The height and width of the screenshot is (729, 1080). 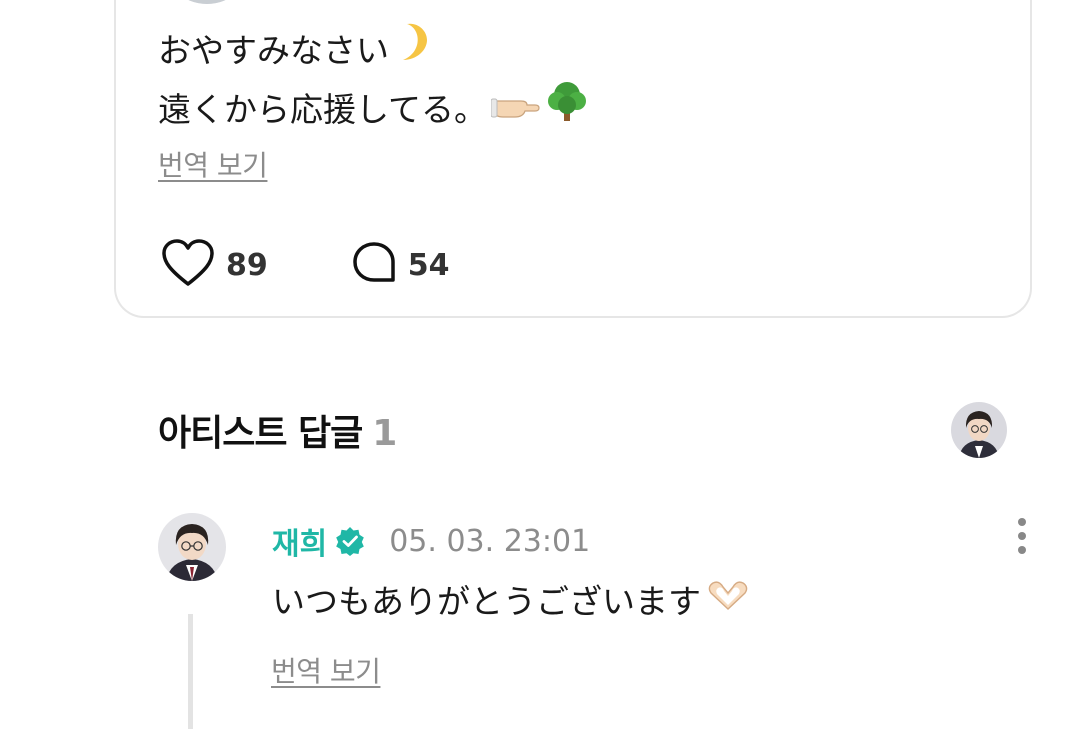 I want to click on like-button: 89, so click(x=214, y=265).